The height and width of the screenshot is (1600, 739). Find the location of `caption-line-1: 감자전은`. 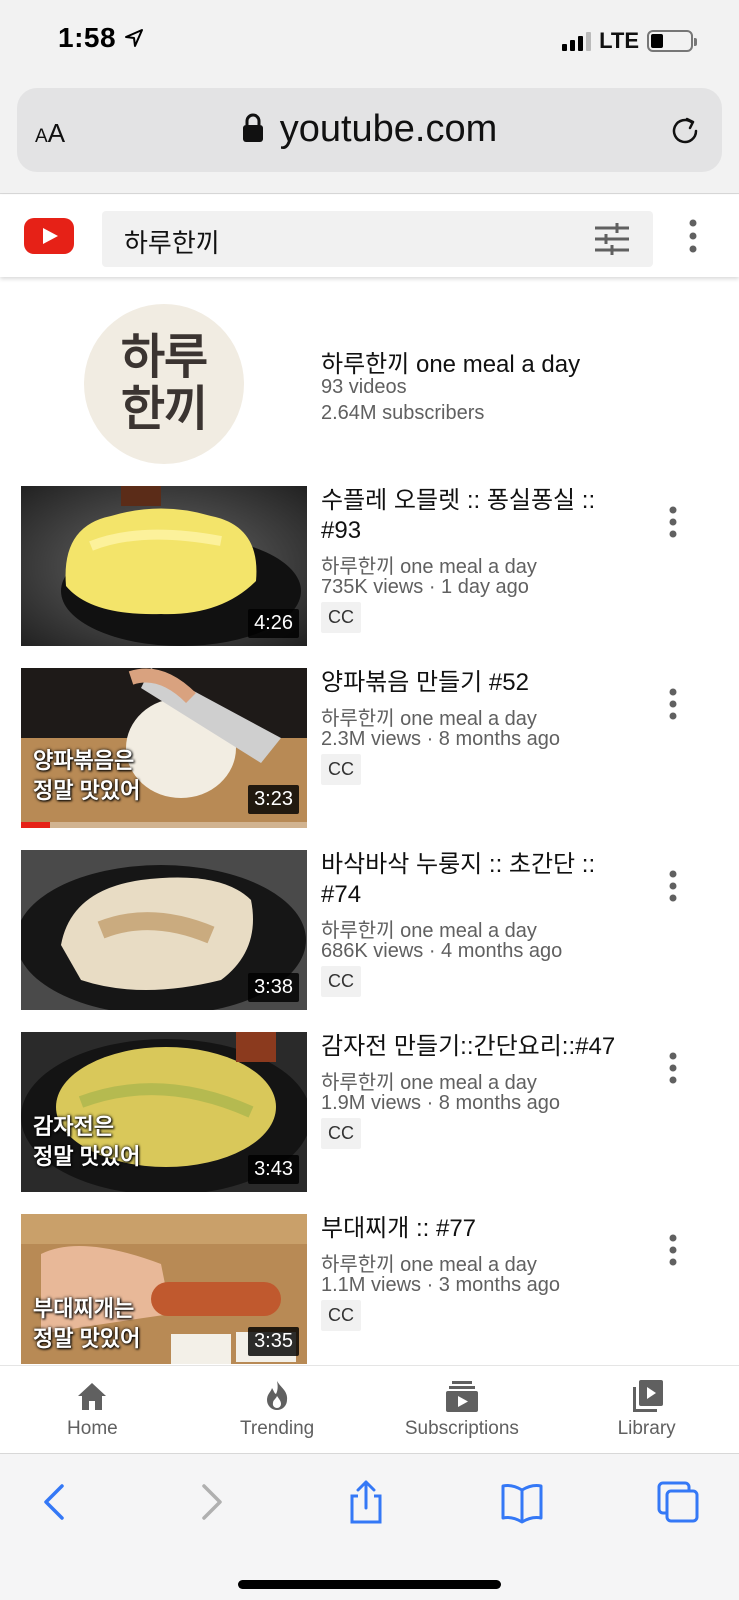

caption-line-1: 감자전은 is located at coordinates (73, 1126).